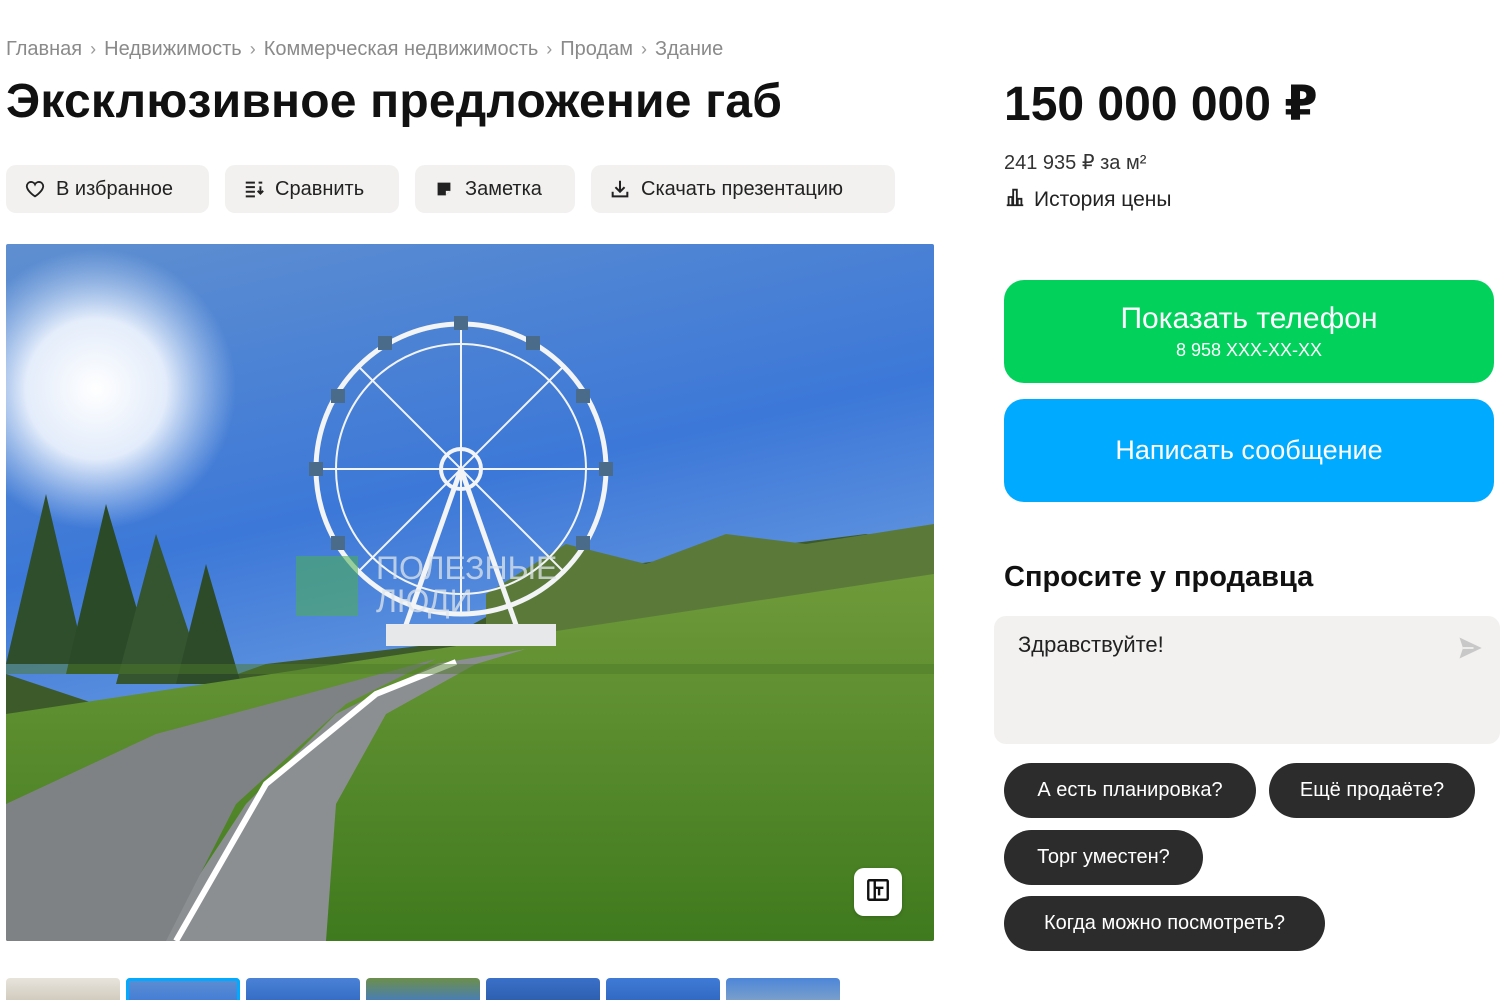 The image size is (1500, 1000). What do you see at coordinates (35, 189) in the screenshot?
I see `heart-icon` at bounding box center [35, 189].